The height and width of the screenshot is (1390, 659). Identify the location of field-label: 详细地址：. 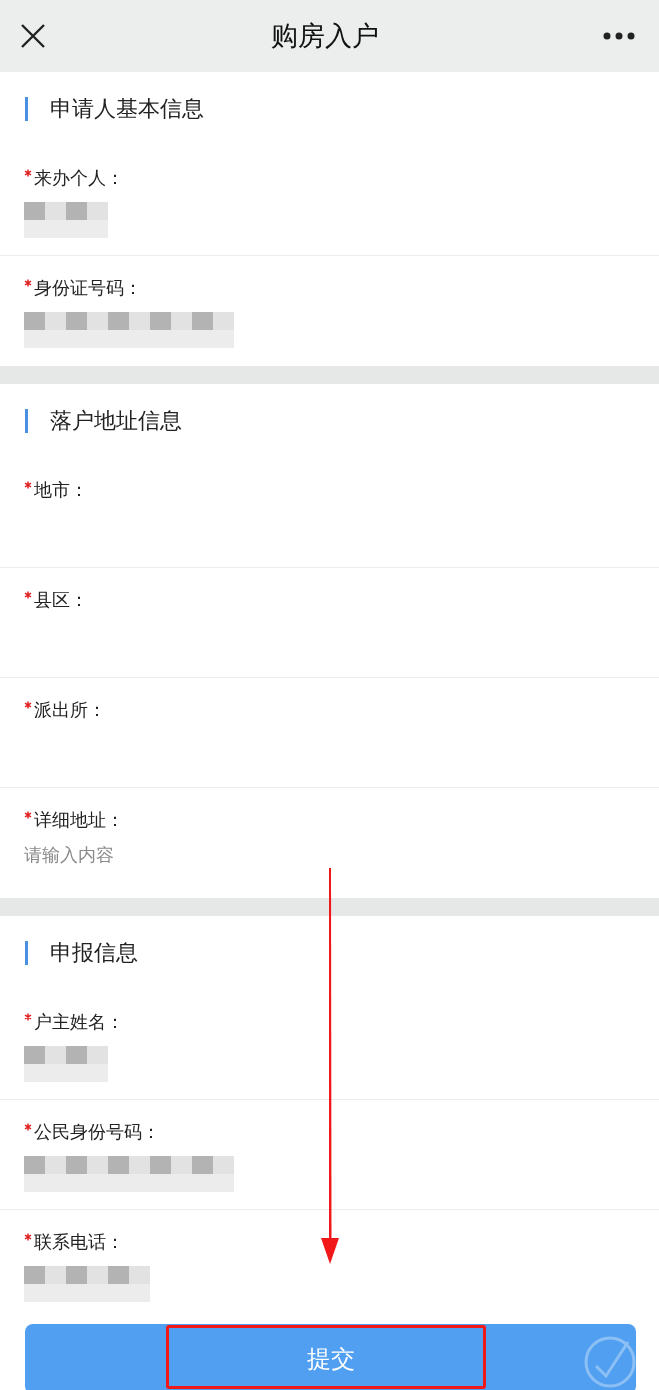
(79, 820).